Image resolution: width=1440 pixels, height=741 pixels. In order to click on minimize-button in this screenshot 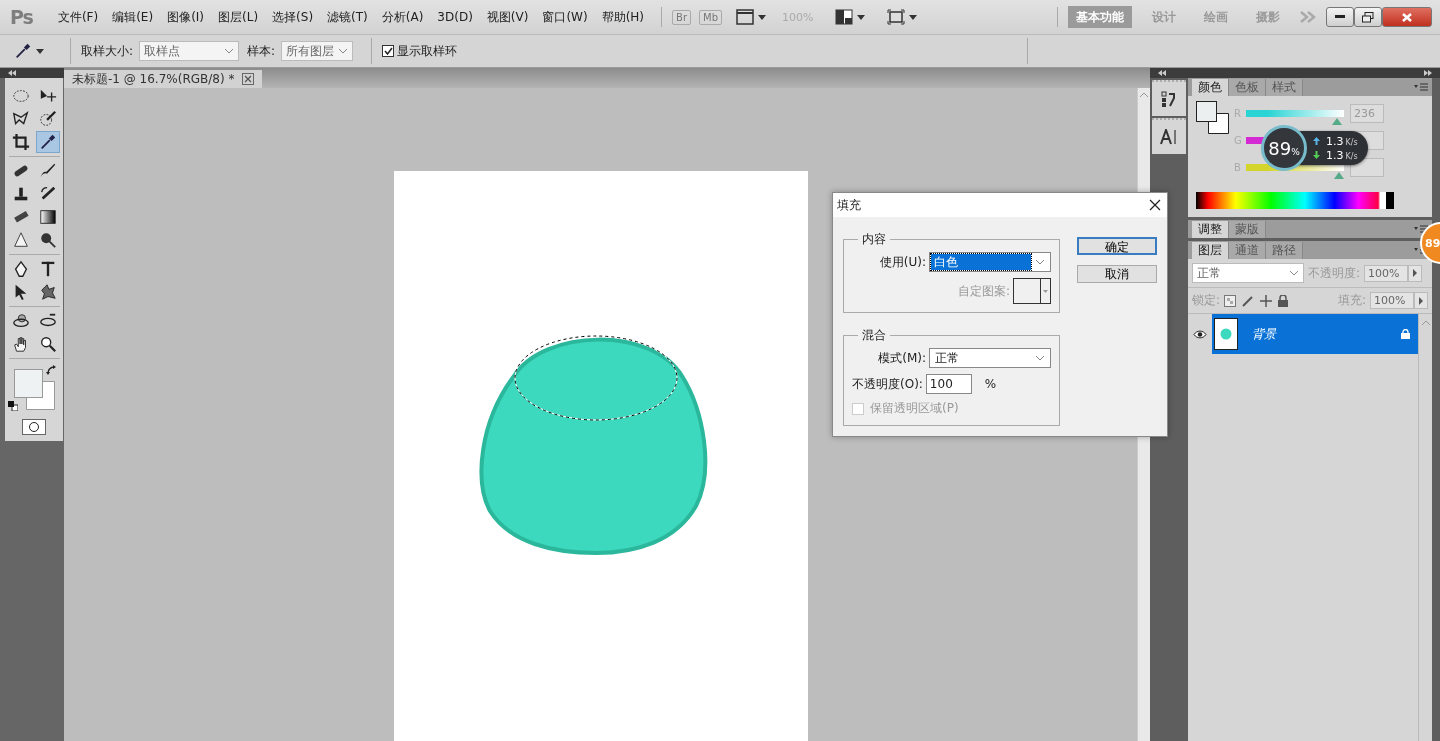, I will do `click(1340, 17)`.